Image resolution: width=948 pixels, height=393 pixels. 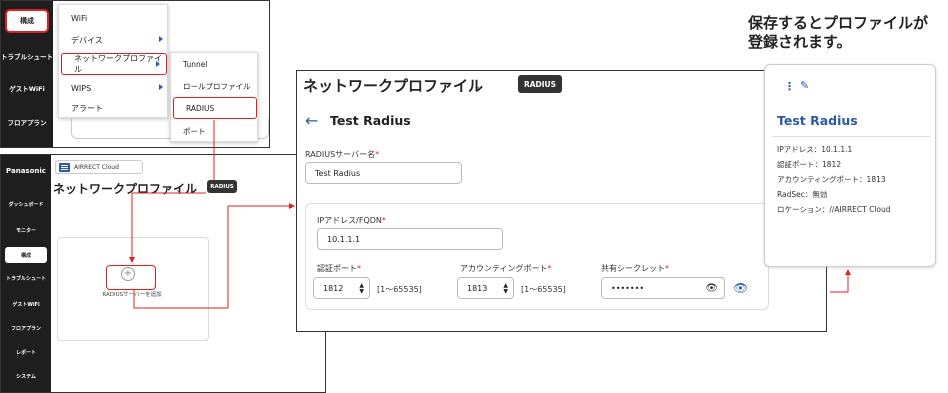 What do you see at coordinates (215, 86) in the screenshot?
I see `submenu-item-role-profile: ロールプロファイル` at bounding box center [215, 86].